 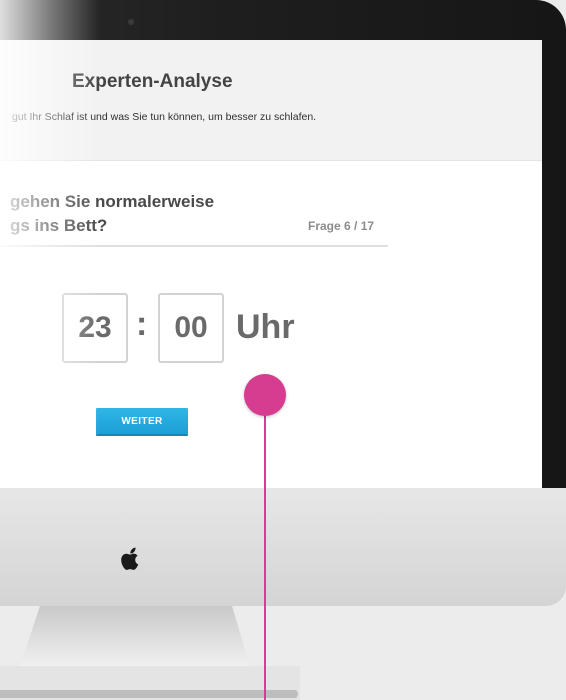 I want to click on minutes-input, so click(x=191, y=328).